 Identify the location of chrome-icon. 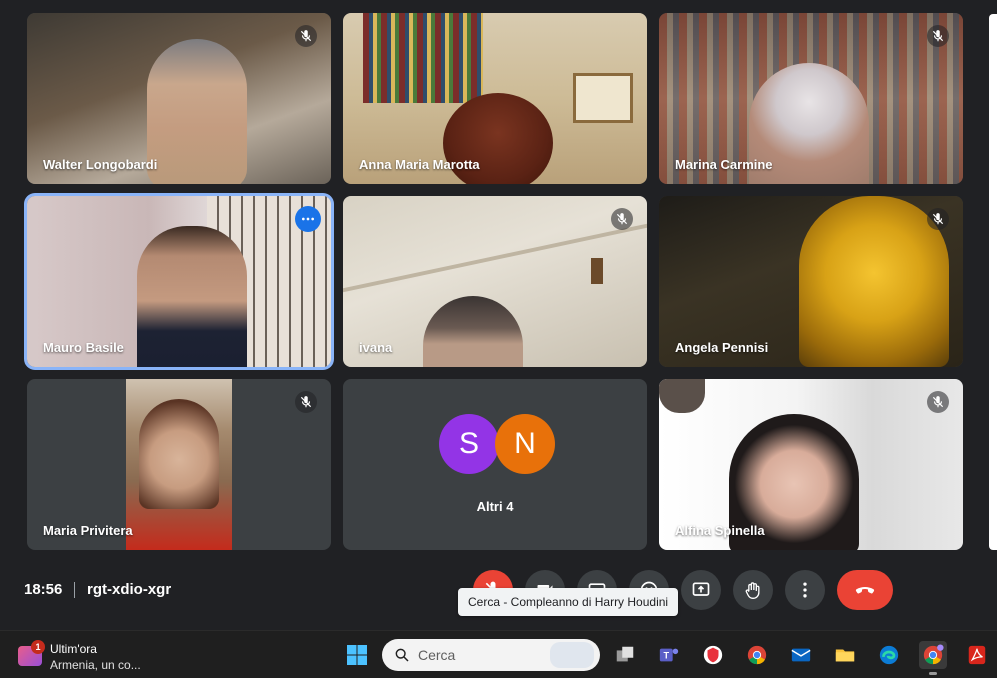
(757, 655).